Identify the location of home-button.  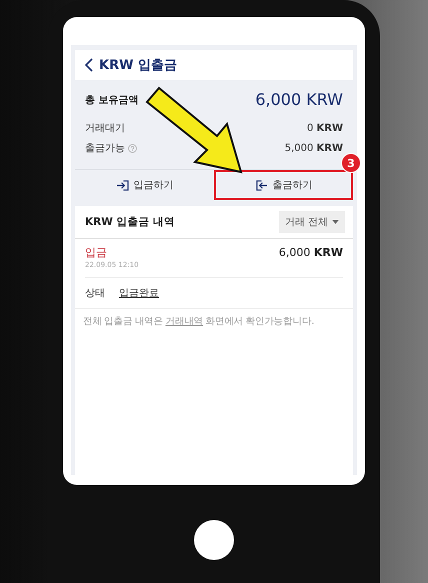
(214, 540).